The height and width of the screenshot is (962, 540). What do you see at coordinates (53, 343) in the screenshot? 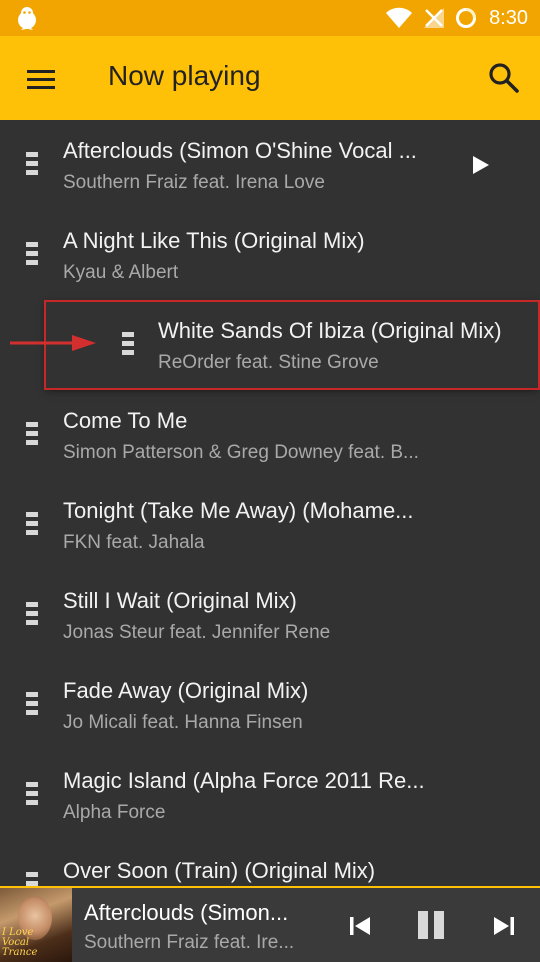
I see `annotation-arrow-icon` at bounding box center [53, 343].